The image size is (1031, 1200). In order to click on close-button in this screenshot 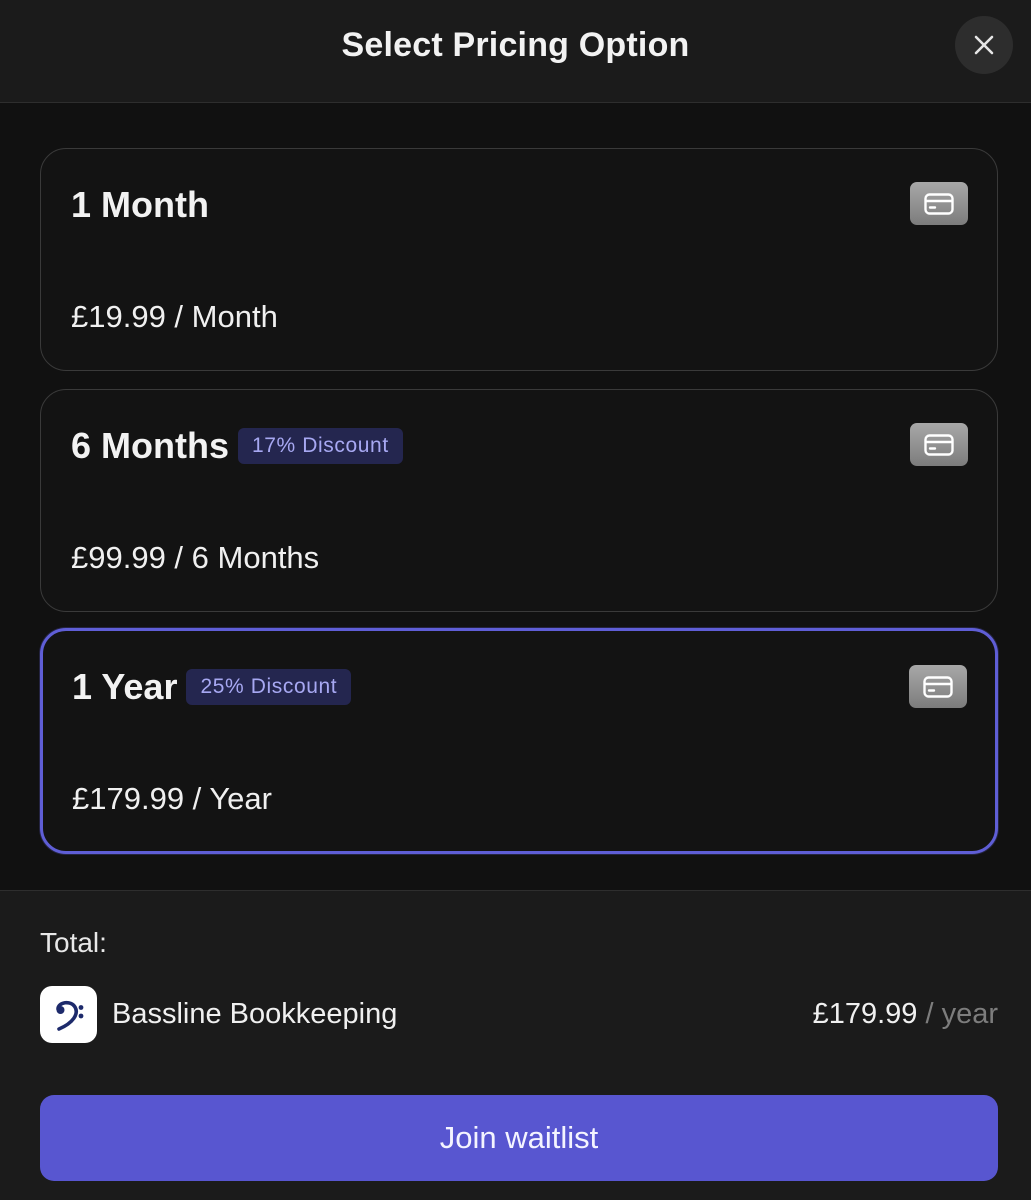, I will do `click(984, 45)`.